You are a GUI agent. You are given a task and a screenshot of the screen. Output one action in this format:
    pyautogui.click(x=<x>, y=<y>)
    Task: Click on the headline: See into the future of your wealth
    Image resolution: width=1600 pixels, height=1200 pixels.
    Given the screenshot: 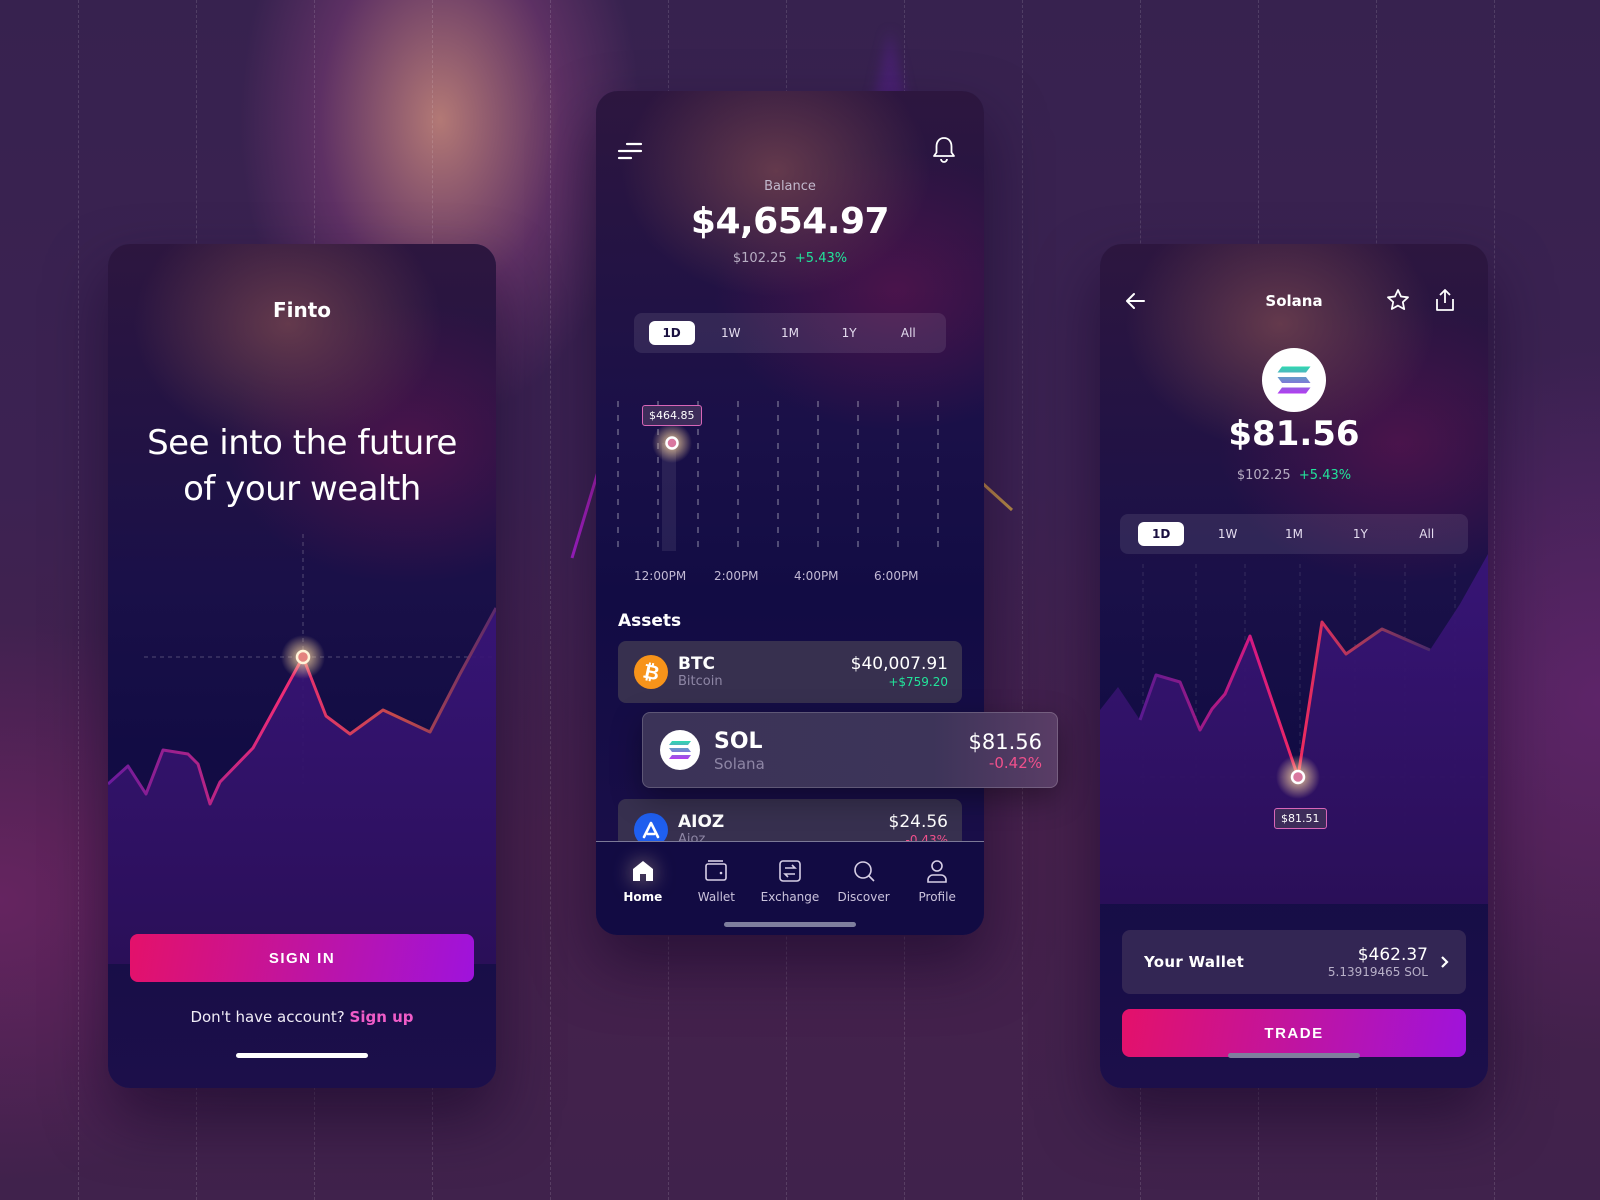 What is the action you would take?
    pyautogui.click(x=302, y=466)
    